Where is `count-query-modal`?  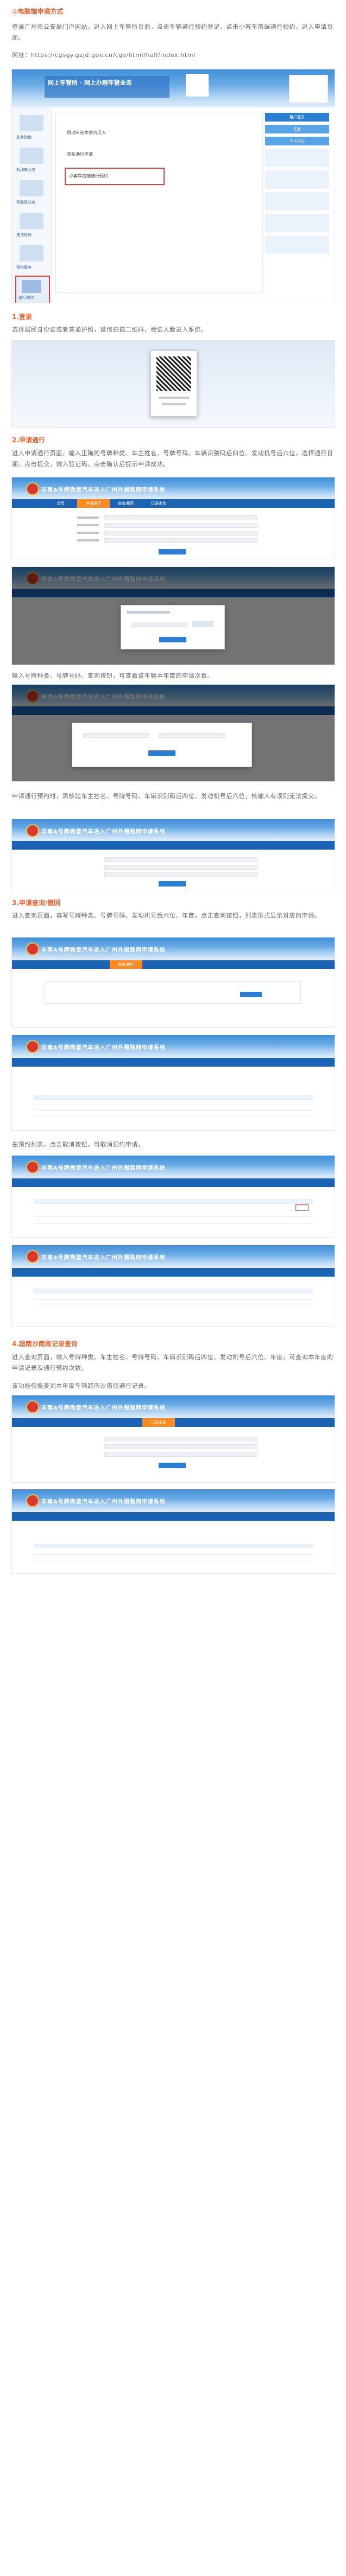
count-query-modal is located at coordinates (162, 745).